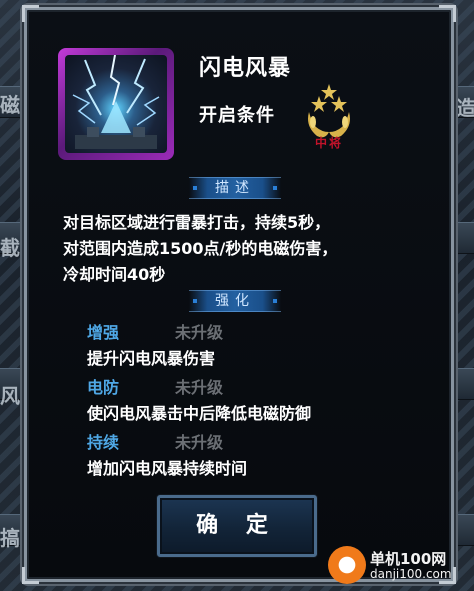  I want to click on section-header-upgrade: 强化, so click(235, 301).